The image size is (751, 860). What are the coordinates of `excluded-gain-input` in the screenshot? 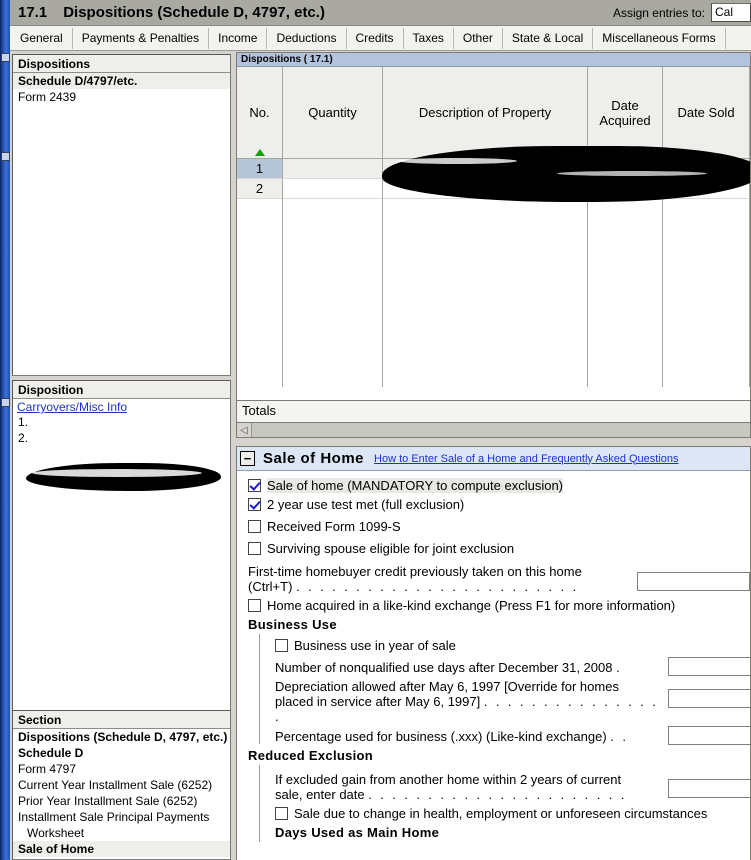 It's located at (709, 788).